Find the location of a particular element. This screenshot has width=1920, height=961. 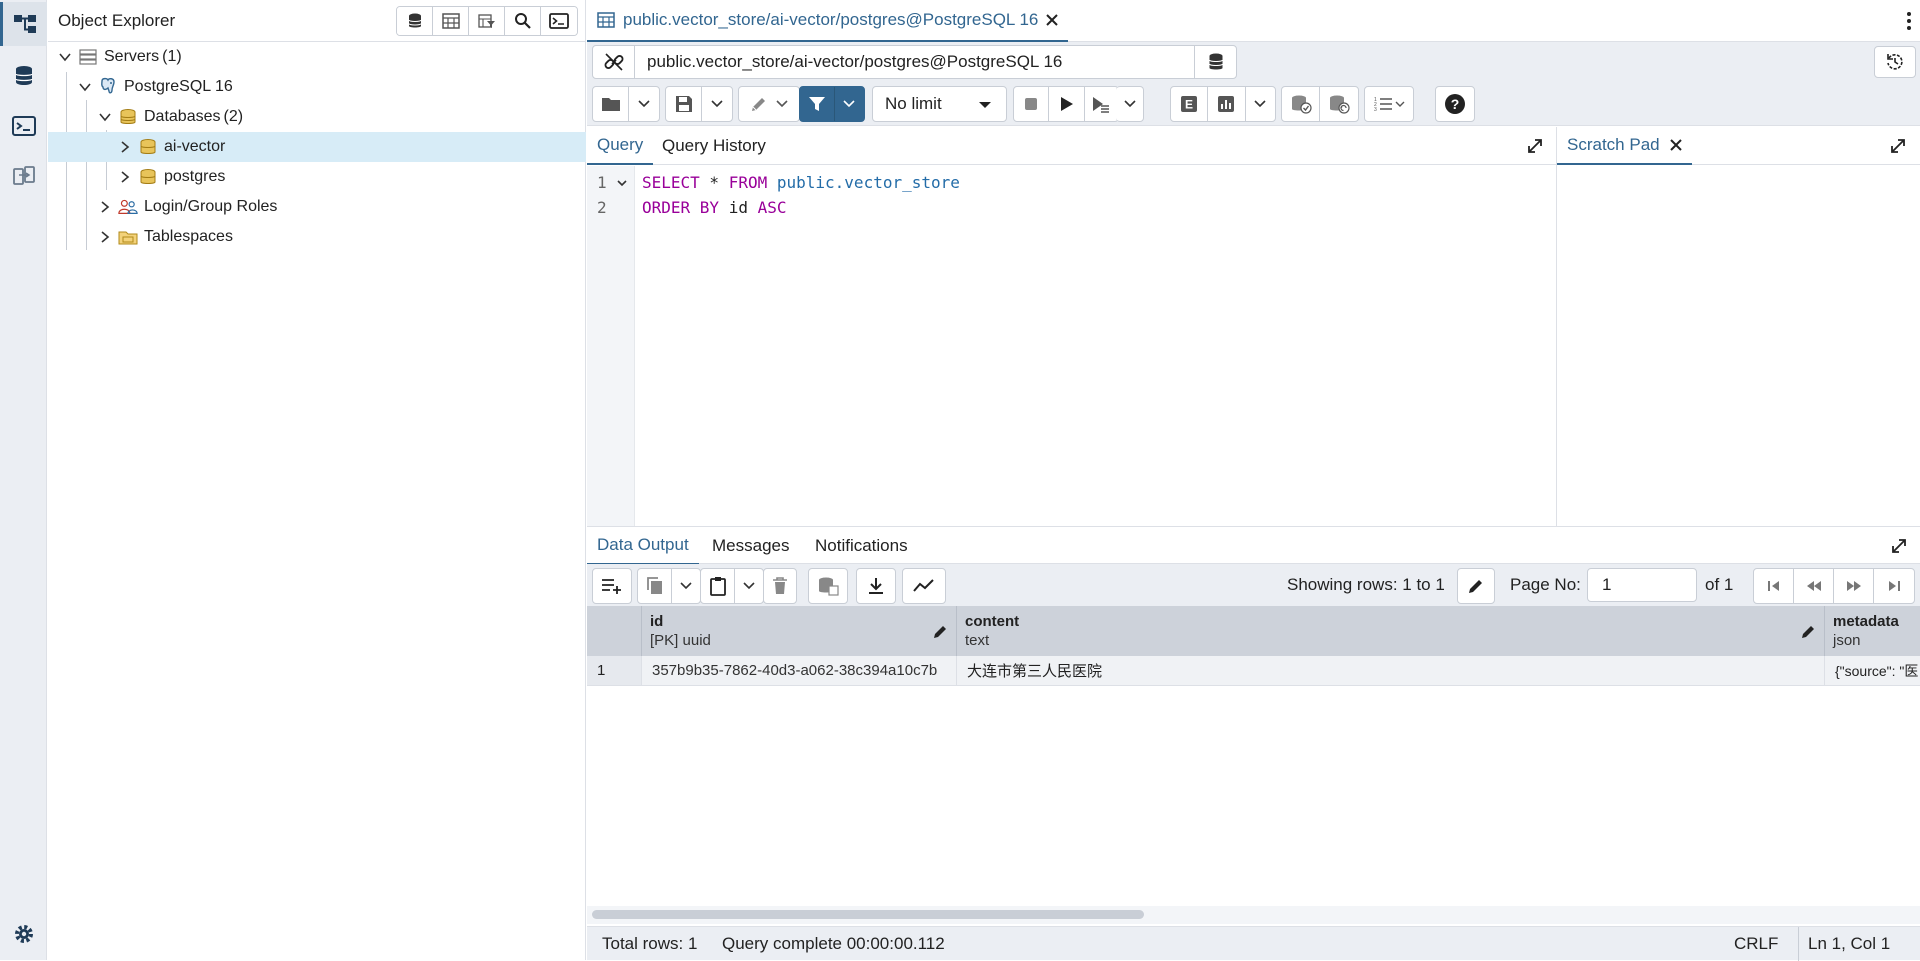

view-data-button is located at coordinates (451, 21).